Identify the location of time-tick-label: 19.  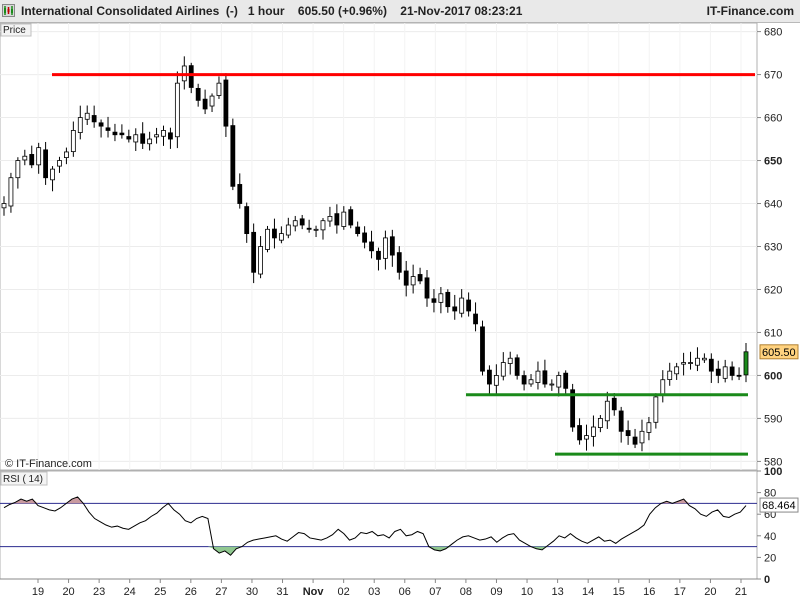
(38, 592).